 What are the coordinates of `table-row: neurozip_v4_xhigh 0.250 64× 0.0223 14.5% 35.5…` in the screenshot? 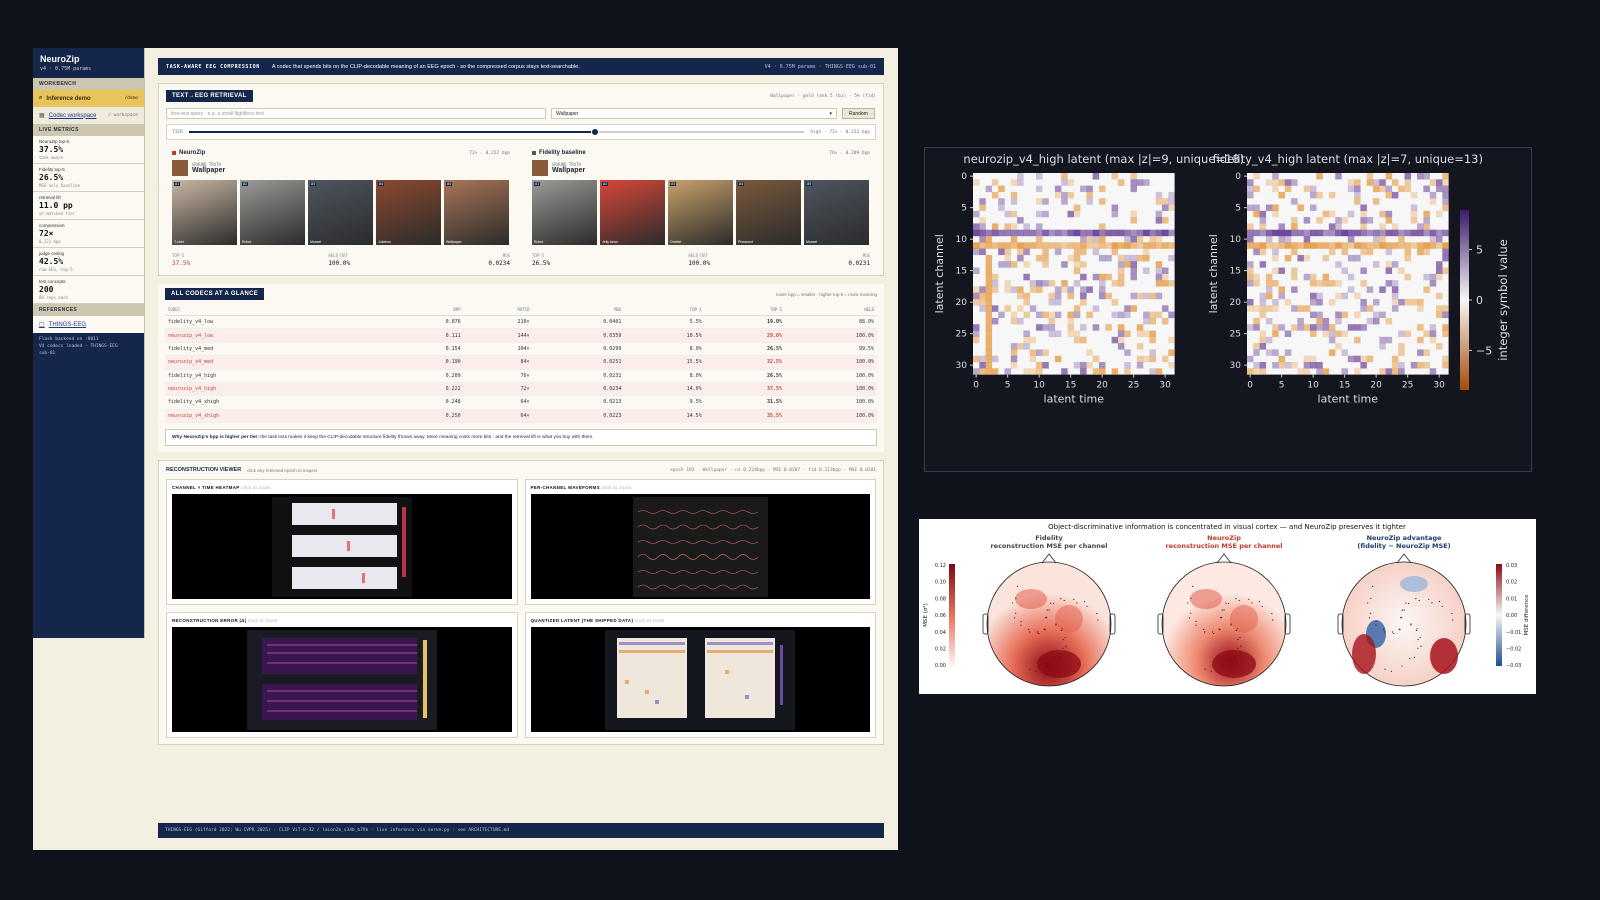 It's located at (521, 416).